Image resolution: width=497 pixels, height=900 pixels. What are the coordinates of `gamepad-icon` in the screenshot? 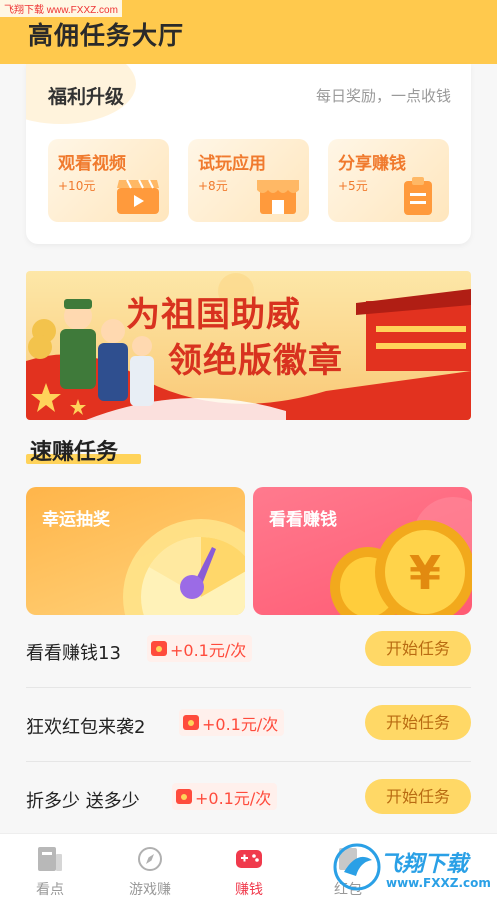 It's located at (249, 859).